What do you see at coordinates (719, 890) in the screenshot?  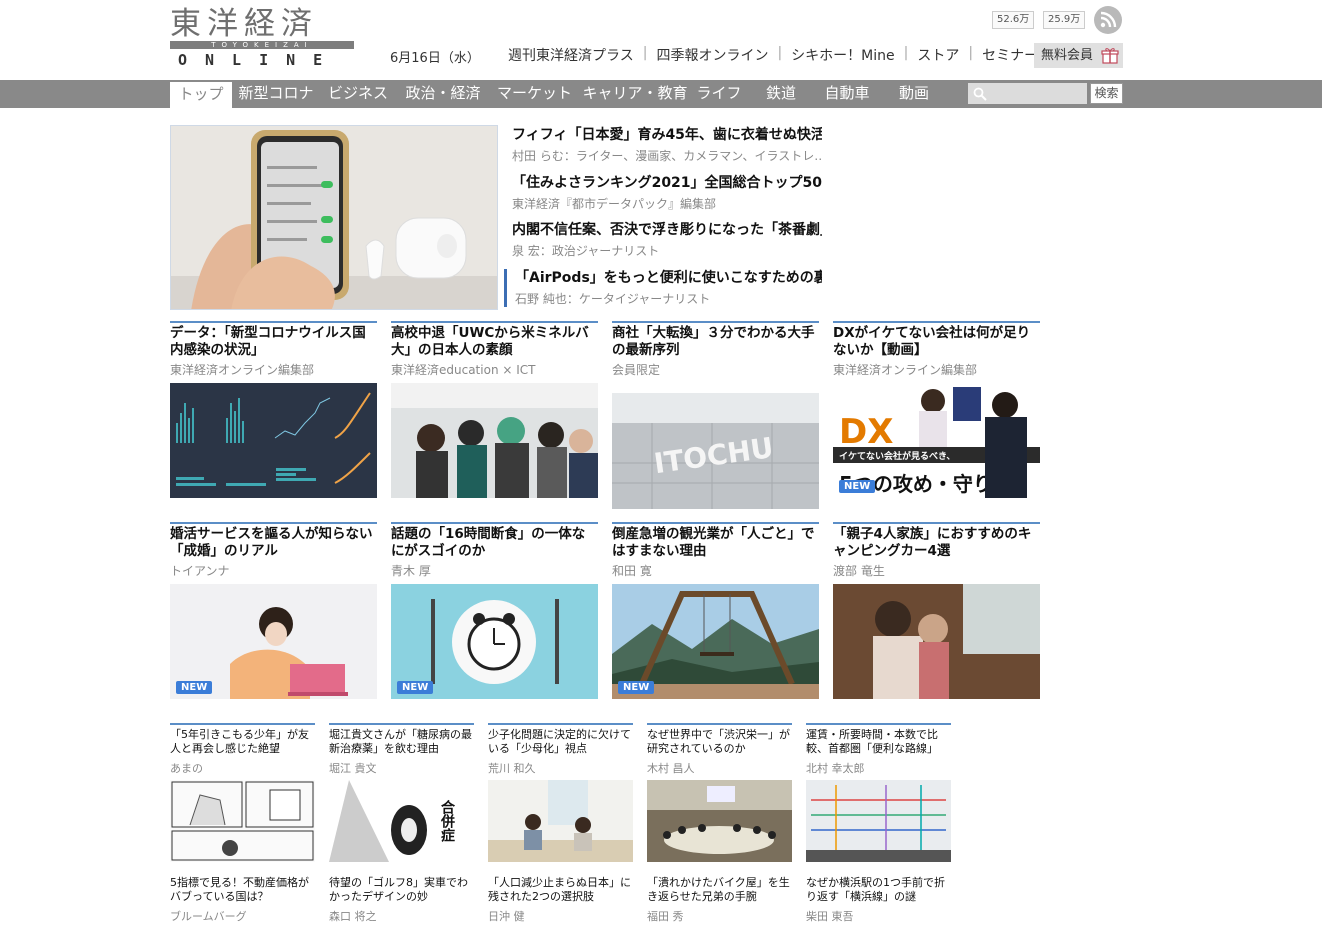 I see `small-title: 「潰れかけたバイク屋」を生き返らせた兄弟の手腕` at bounding box center [719, 890].